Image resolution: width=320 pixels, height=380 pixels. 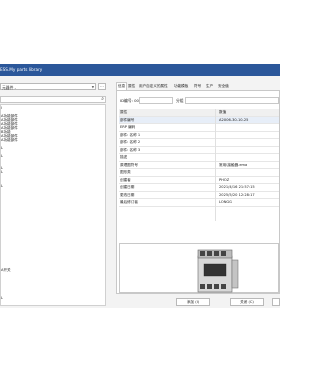 What do you see at coordinates (125, 179) in the screenshot?
I see `row-name: 创建者` at bounding box center [125, 179].